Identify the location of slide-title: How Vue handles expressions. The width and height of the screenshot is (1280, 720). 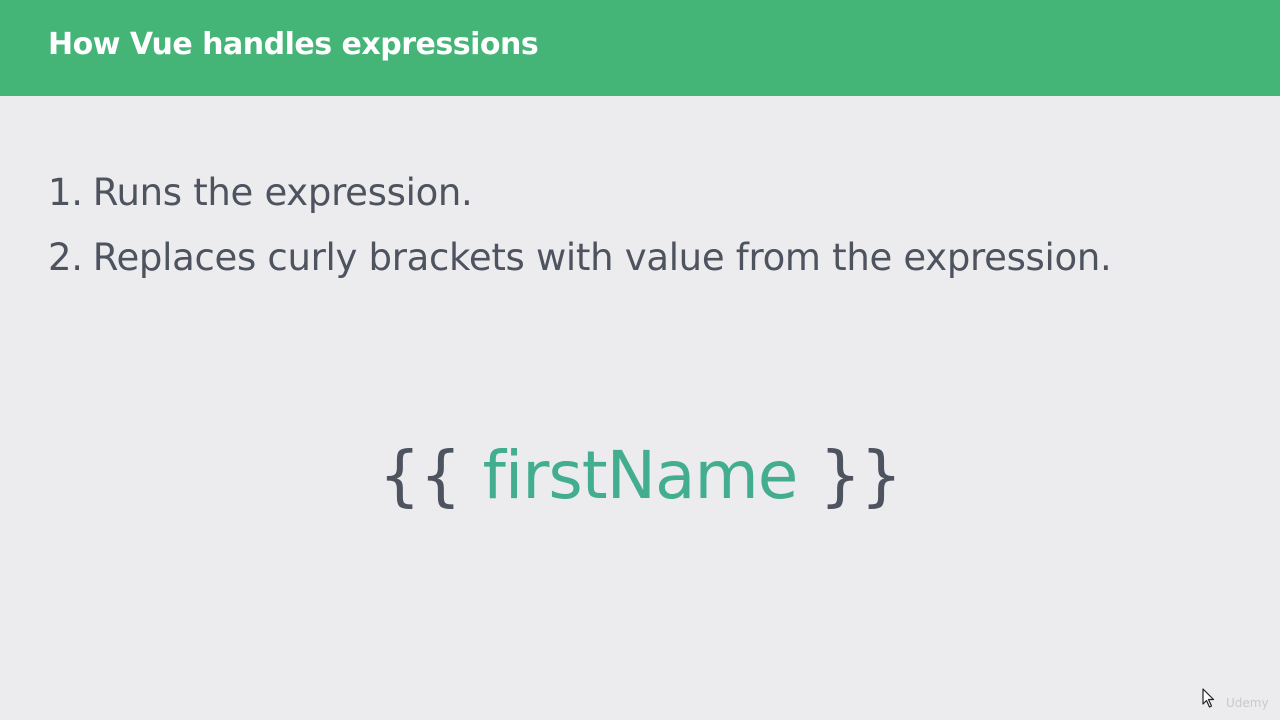
(293, 44).